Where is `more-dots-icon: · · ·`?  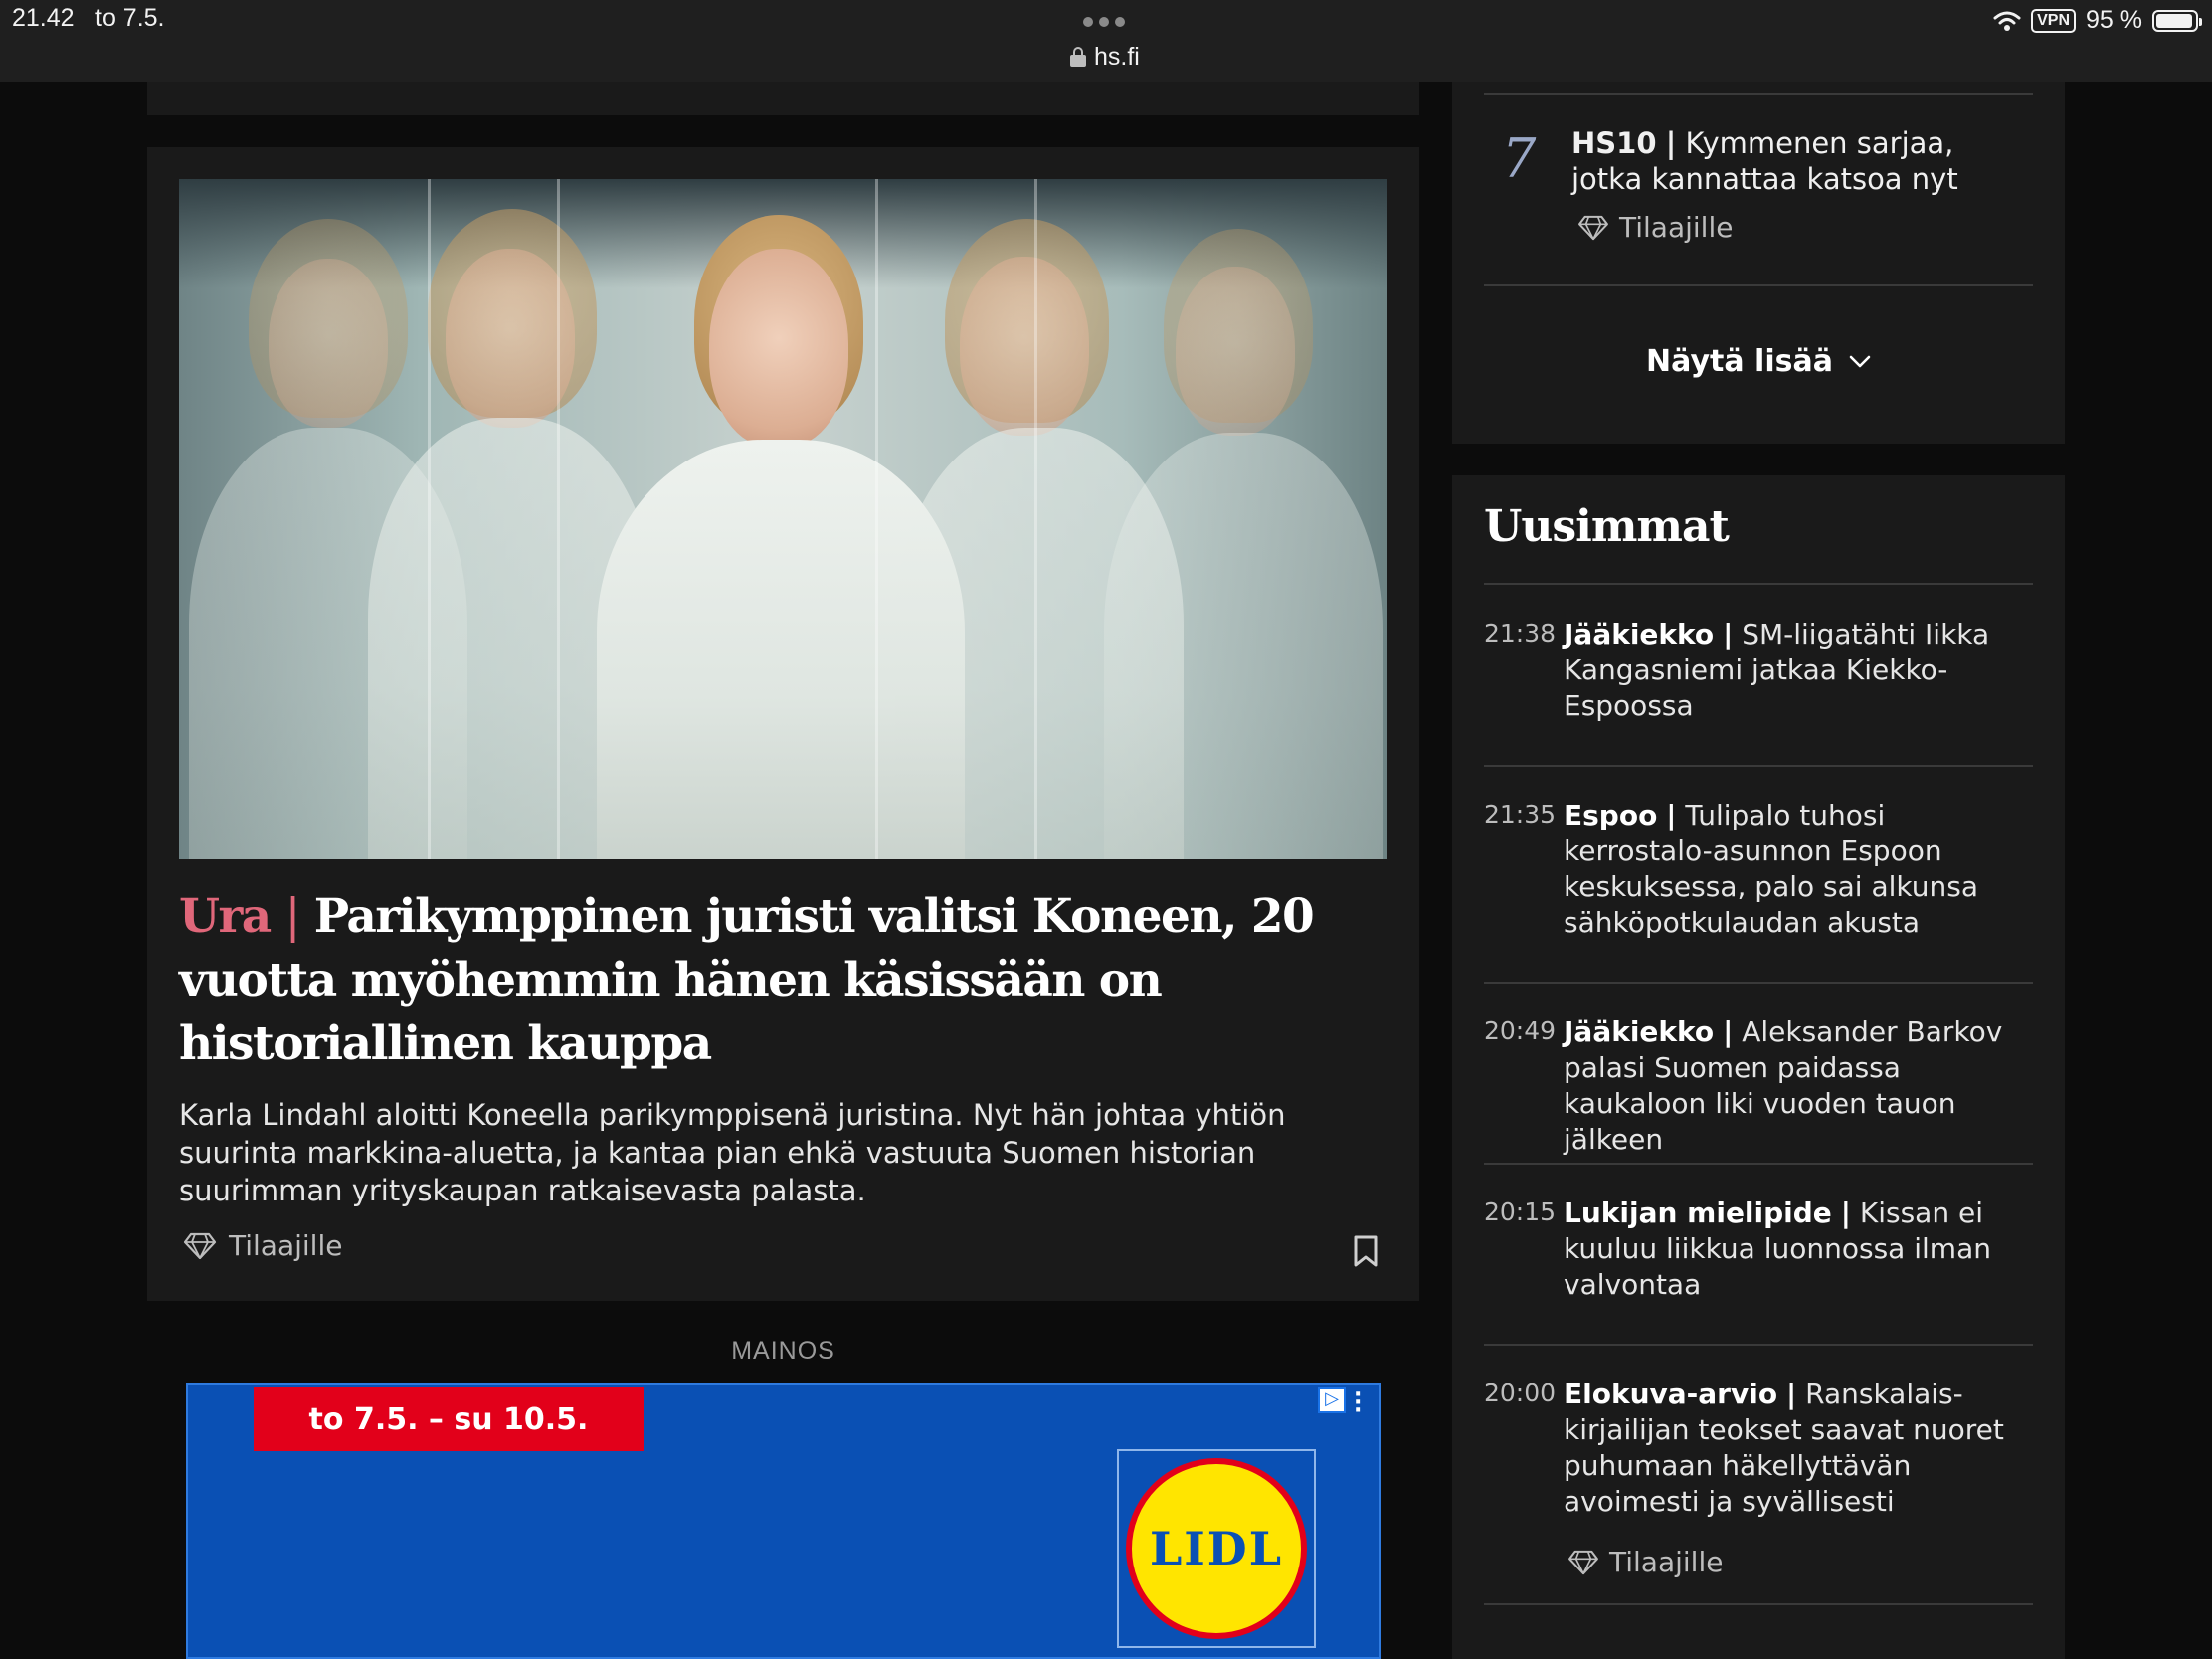 more-dots-icon: · · · is located at coordinates (1361, 1403).